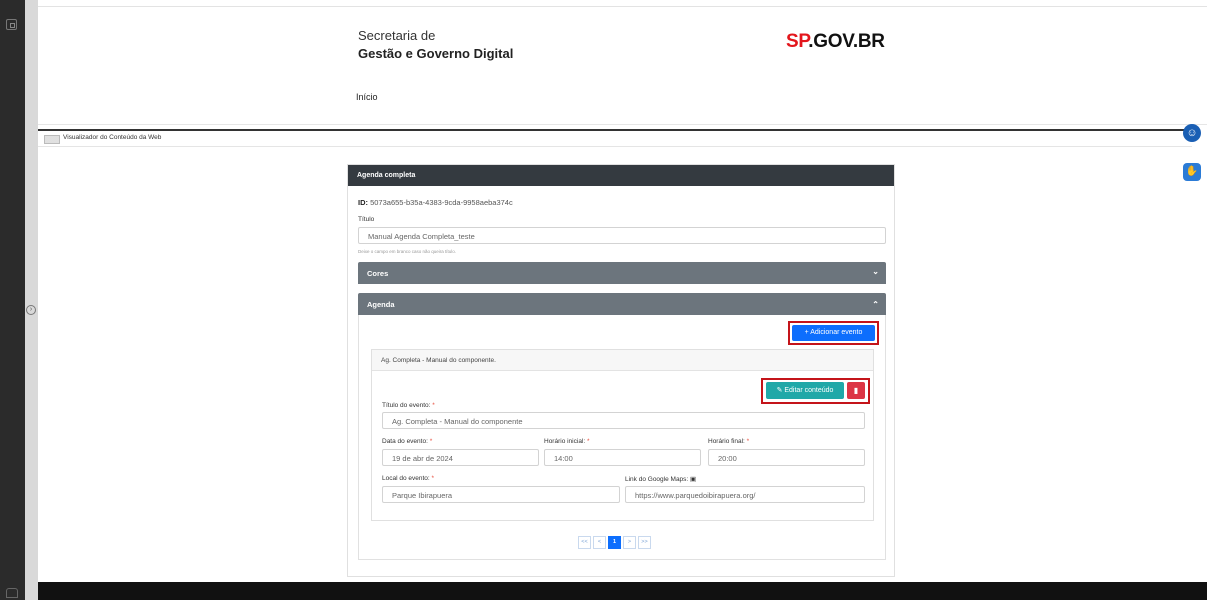 Image resolution: width=1207 pixels, height=600 pixels. I want to click on event-title-input: Ag. Completa - Manual do componente, so click(623, 420).